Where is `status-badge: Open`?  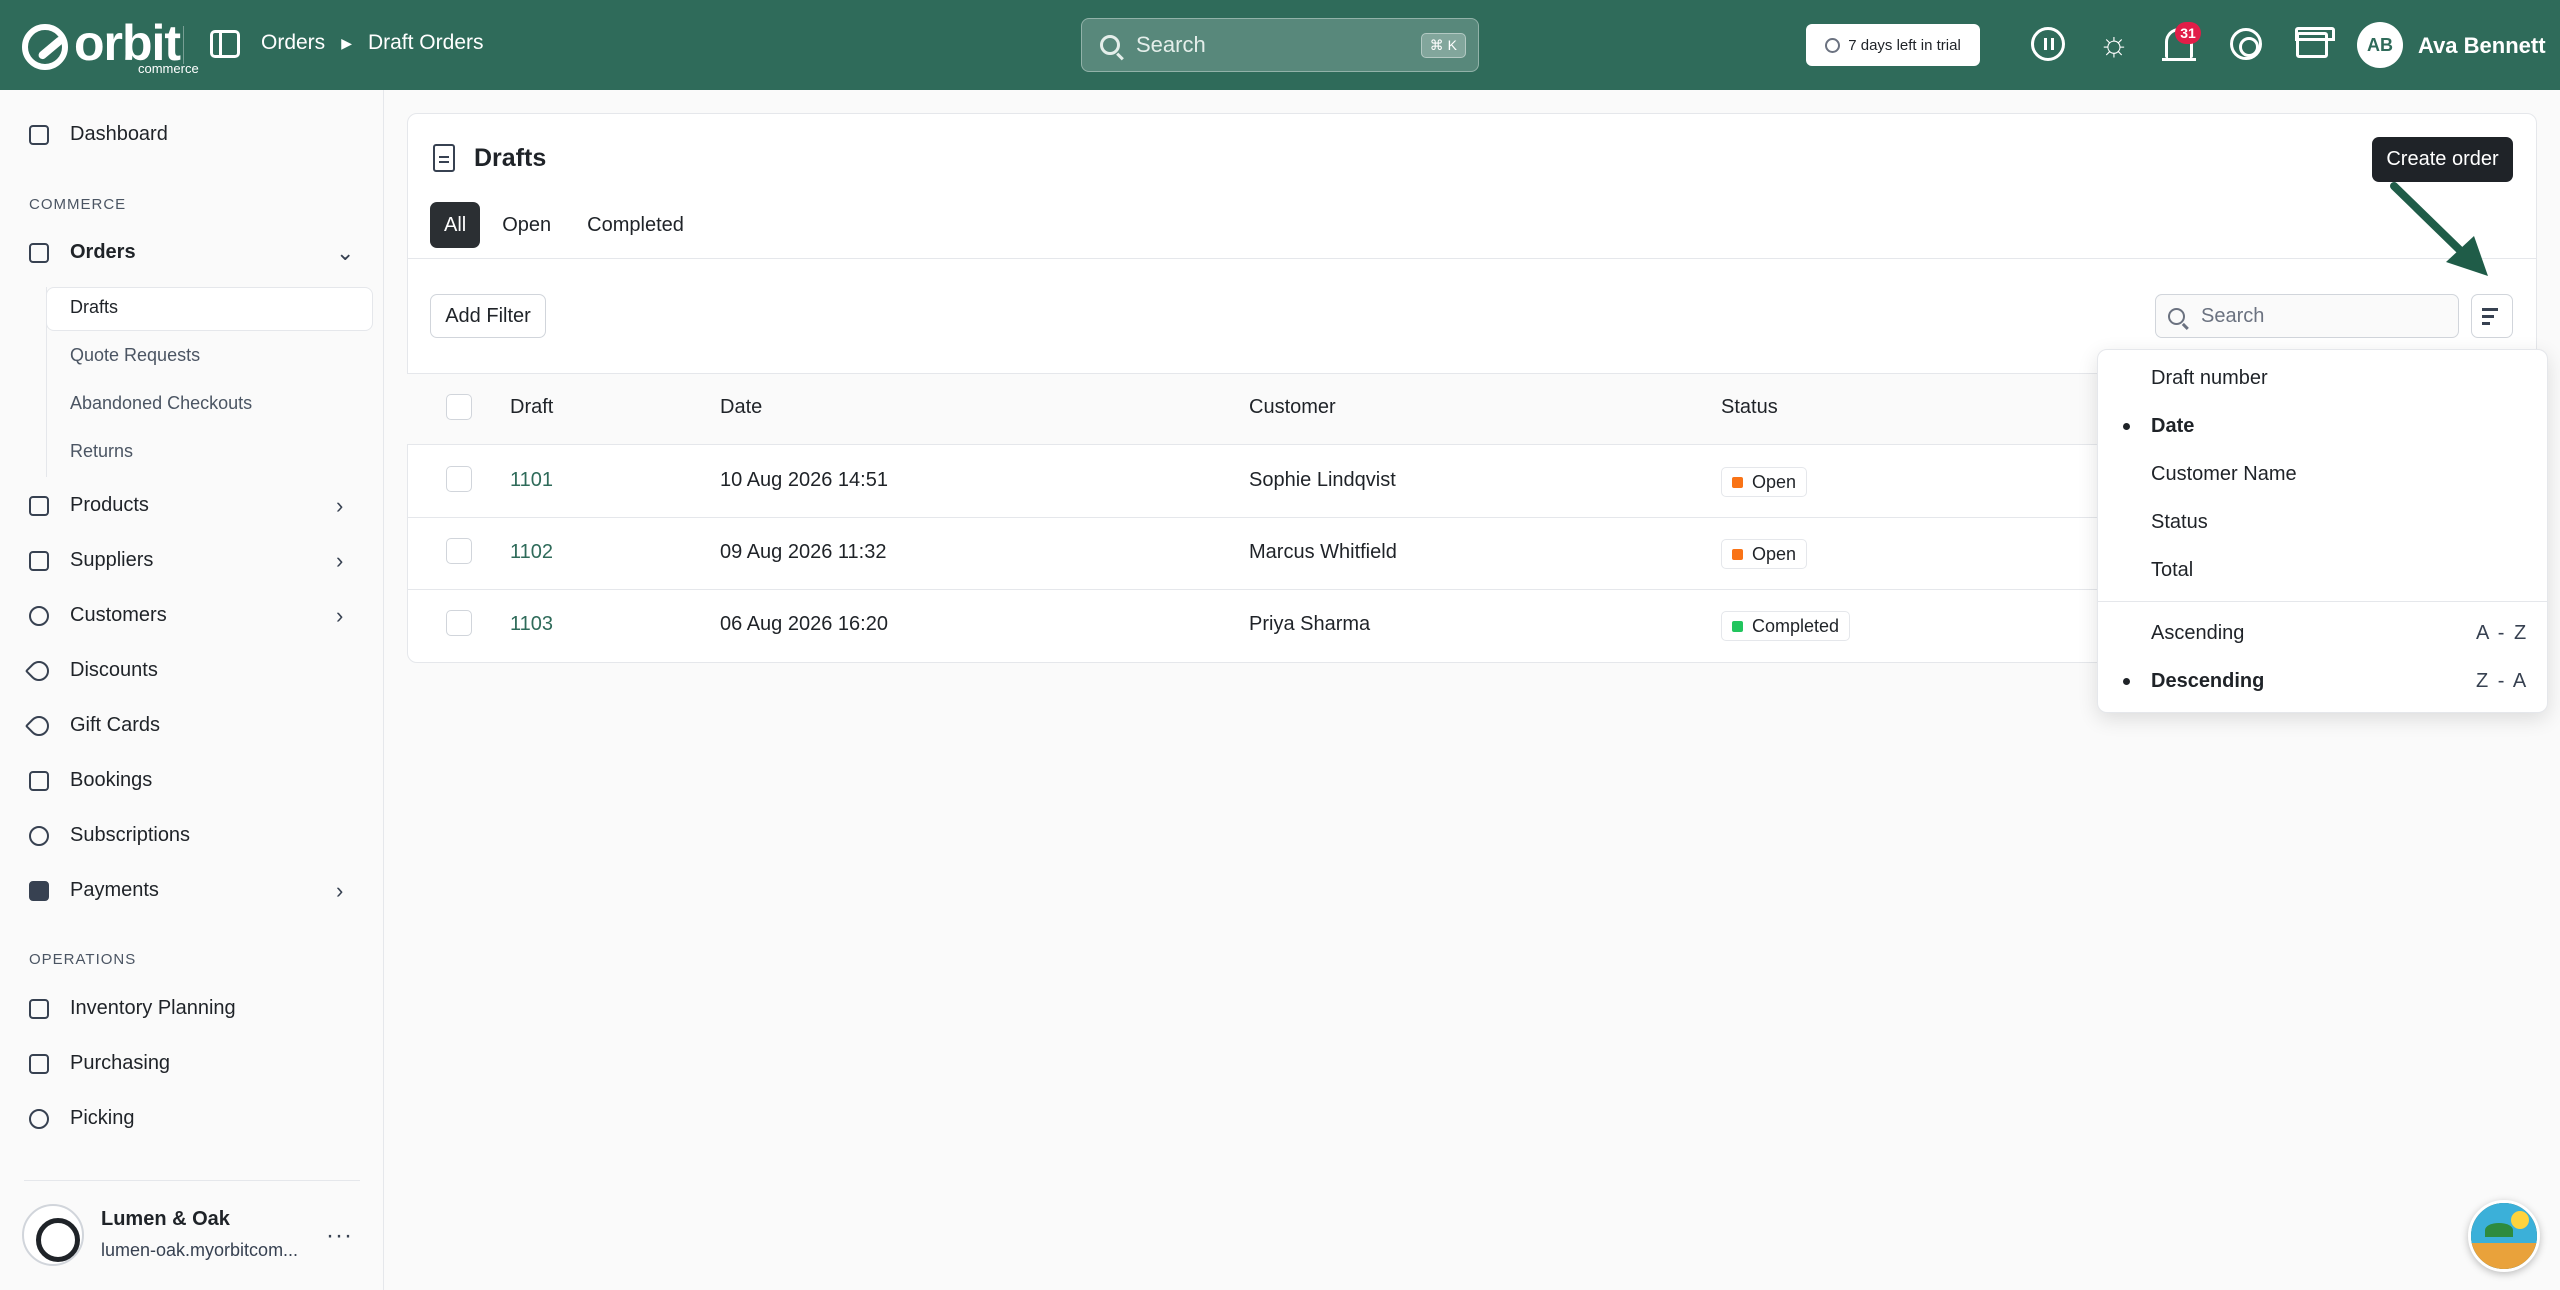 status-badge: Open is located at coordinates (1764, 554).